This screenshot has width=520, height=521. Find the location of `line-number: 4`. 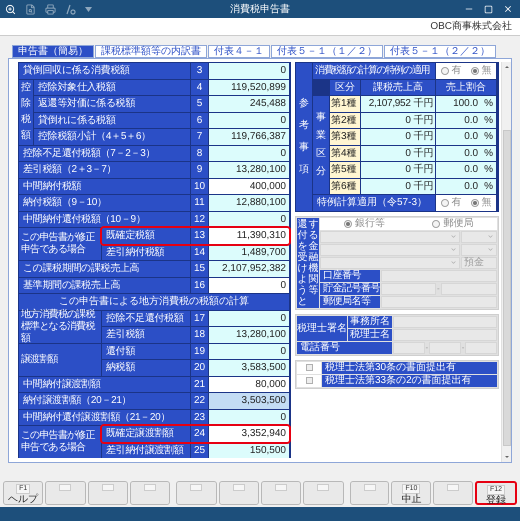

line-number: 4 is located at coordinates (199, 87).